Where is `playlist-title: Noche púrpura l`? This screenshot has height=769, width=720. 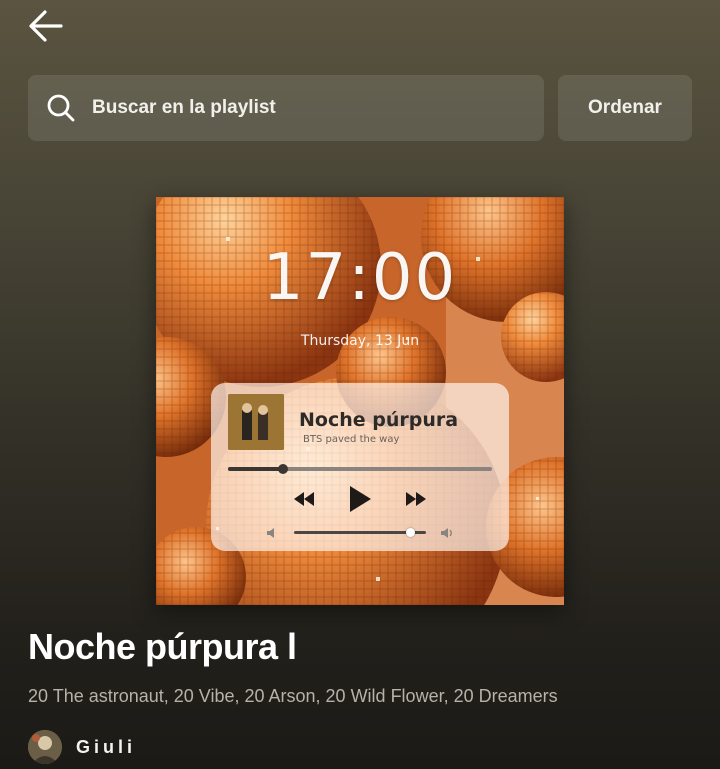
playlist-title: Noche púrpura l is located at coordinates (162, 646).